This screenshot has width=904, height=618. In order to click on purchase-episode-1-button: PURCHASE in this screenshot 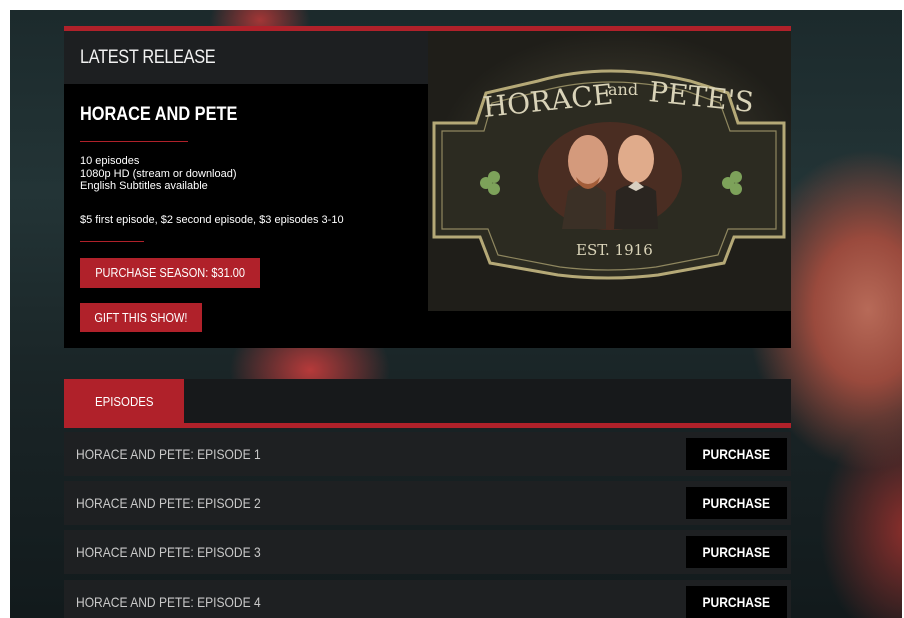, I will do `click(736, 454)`.